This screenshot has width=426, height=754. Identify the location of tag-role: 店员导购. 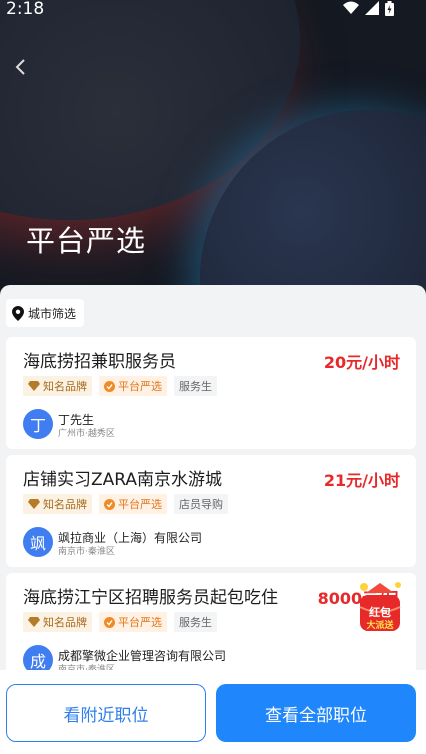
(201, 504).